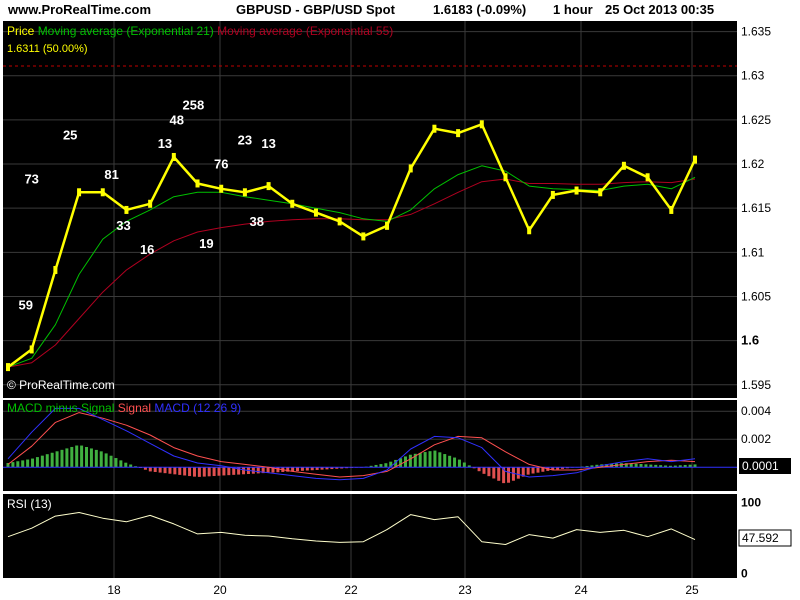 This screenshot has height=600, width=800. I want to click on swing-label: 48, so click(177, 119).